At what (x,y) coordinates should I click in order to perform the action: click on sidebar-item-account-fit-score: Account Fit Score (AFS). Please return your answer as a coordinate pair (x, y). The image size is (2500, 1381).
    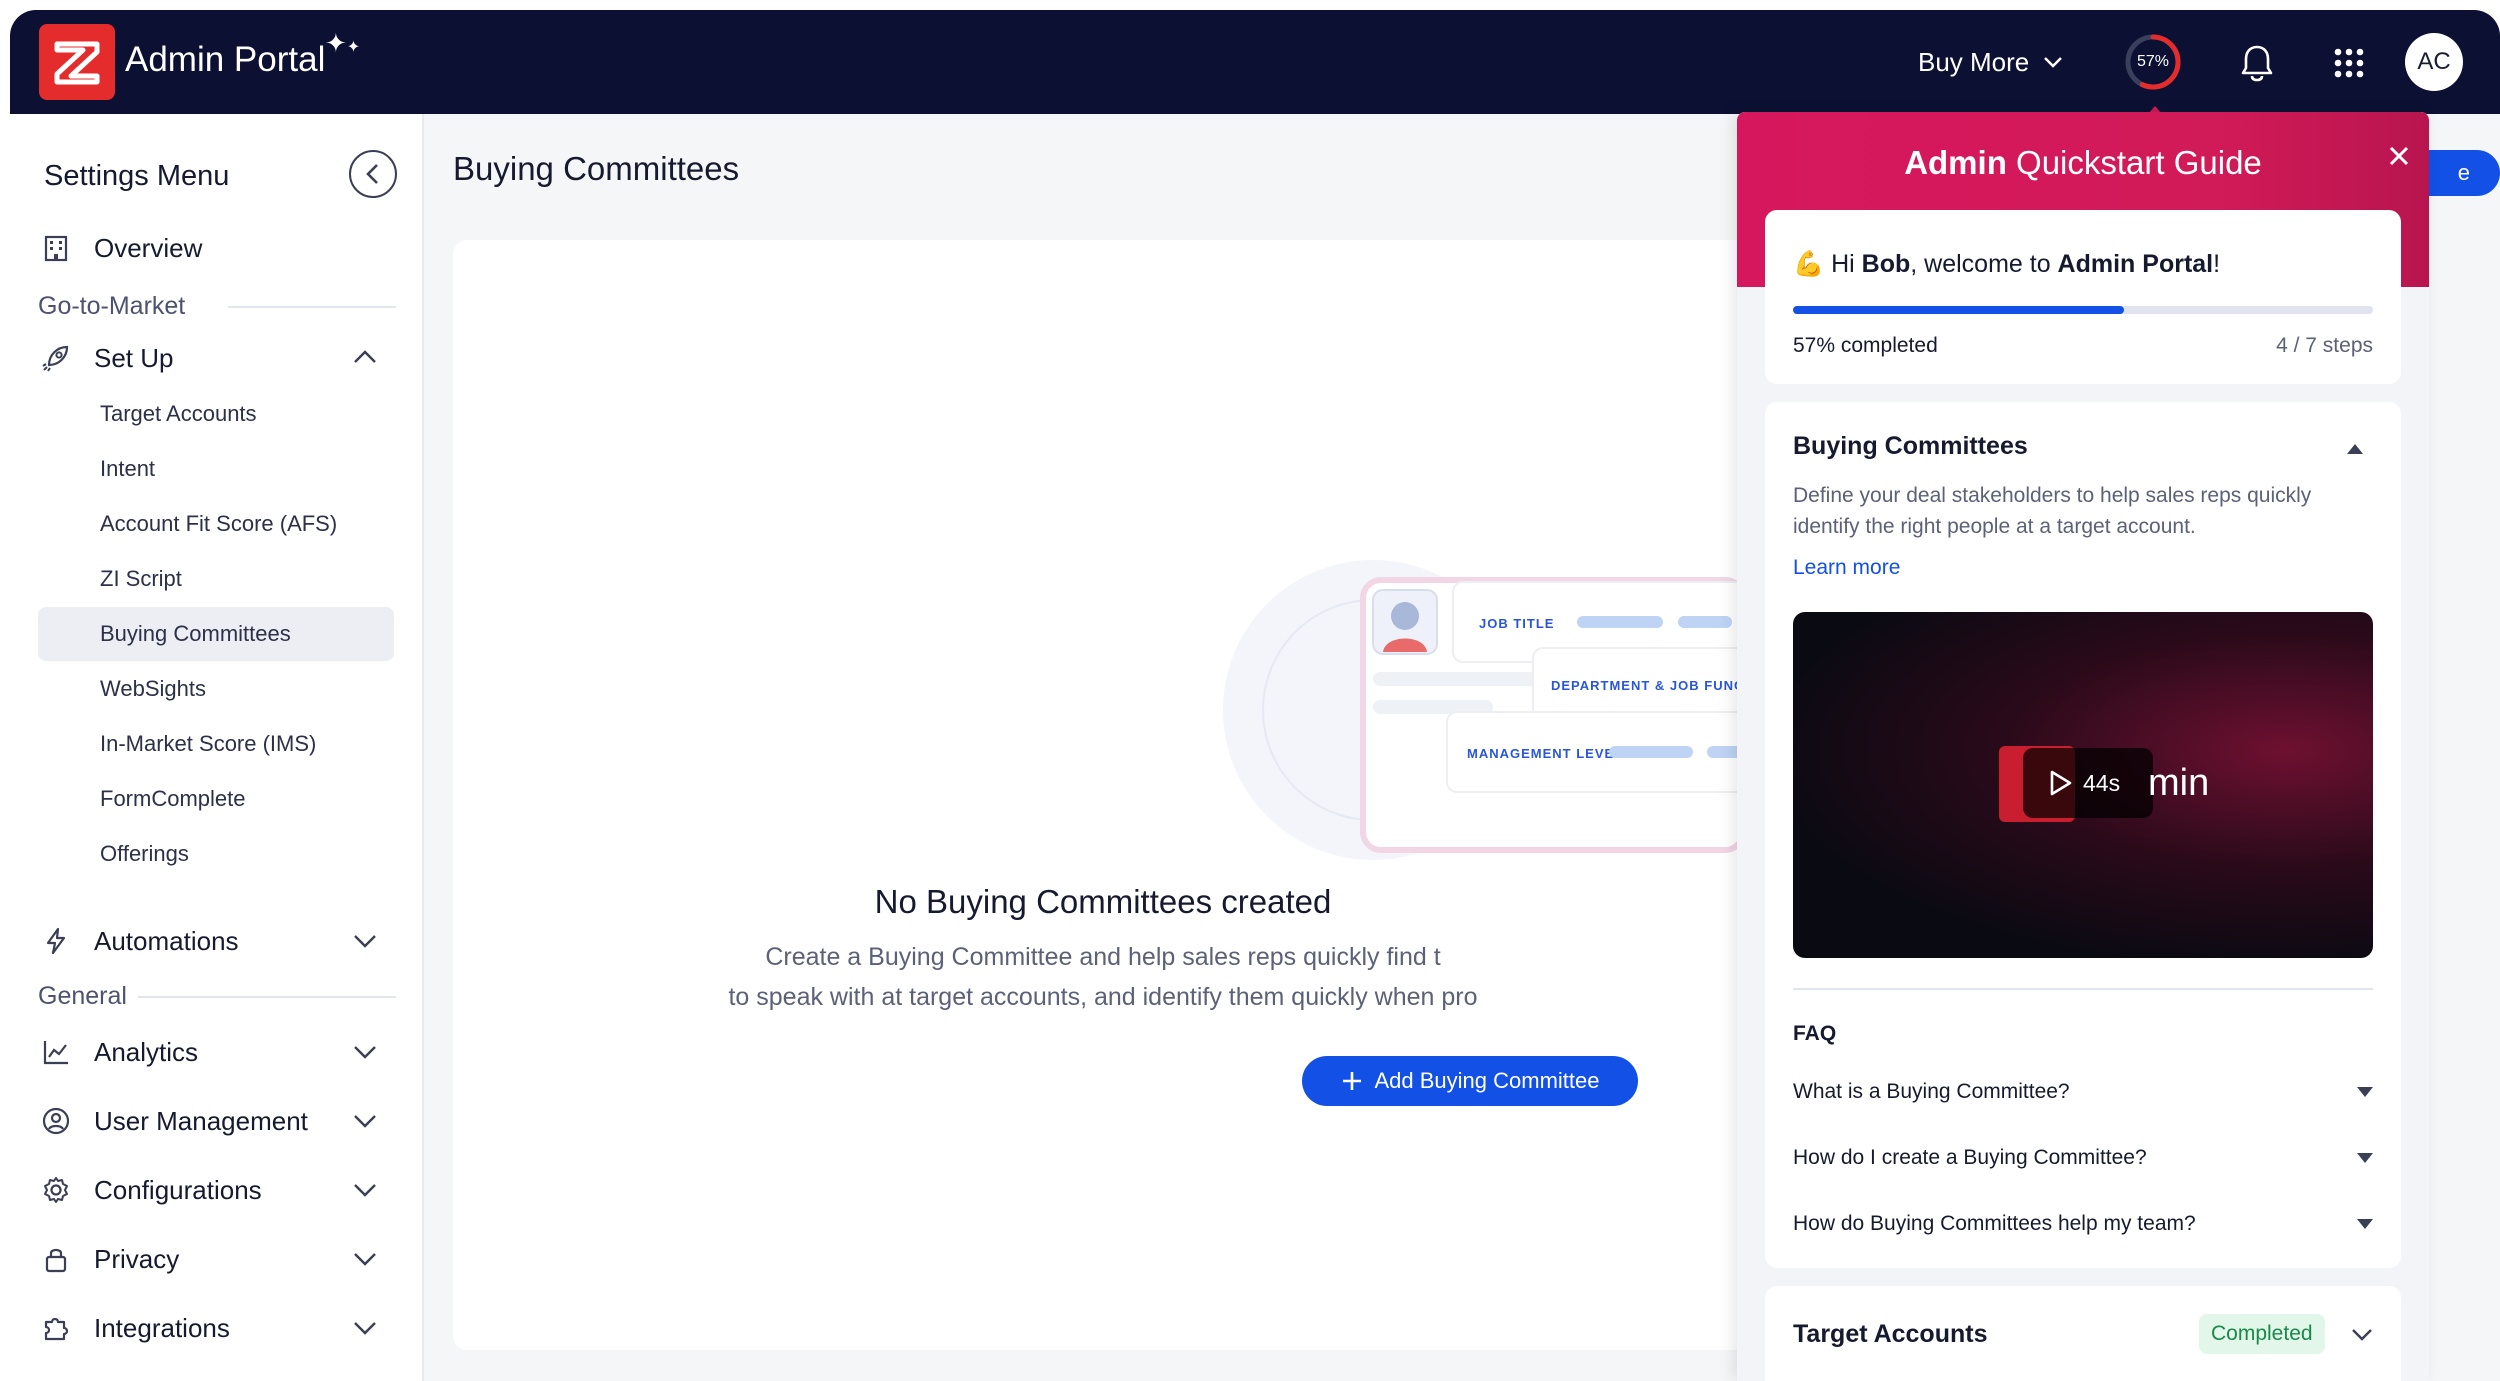
    Looking at the image, I should click on (216, 524).